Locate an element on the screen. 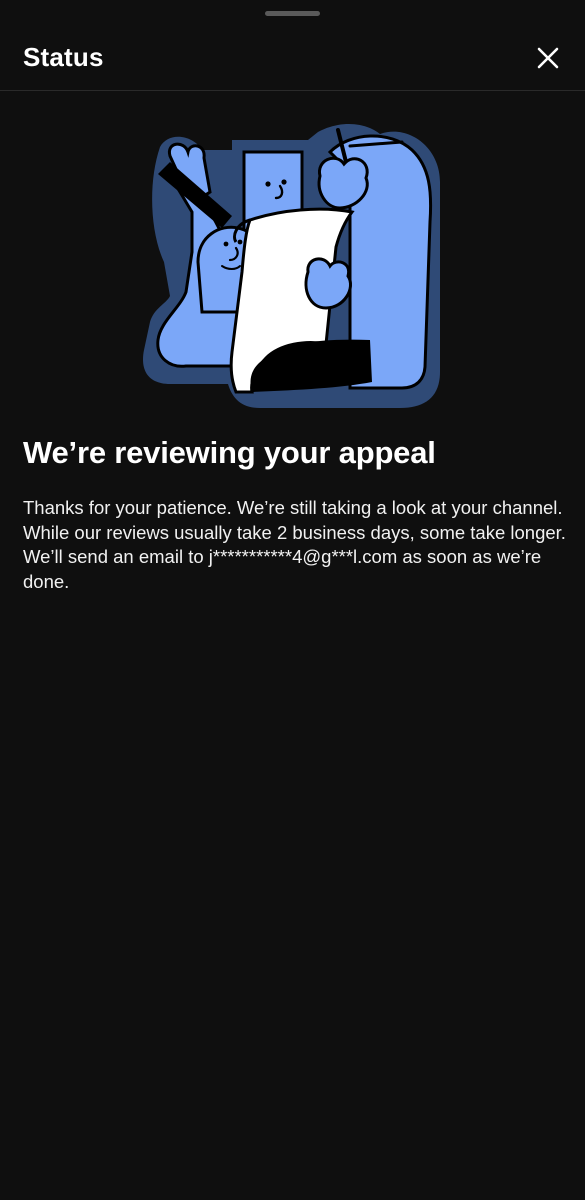  drag-handle is located at coordinates (292, 13).